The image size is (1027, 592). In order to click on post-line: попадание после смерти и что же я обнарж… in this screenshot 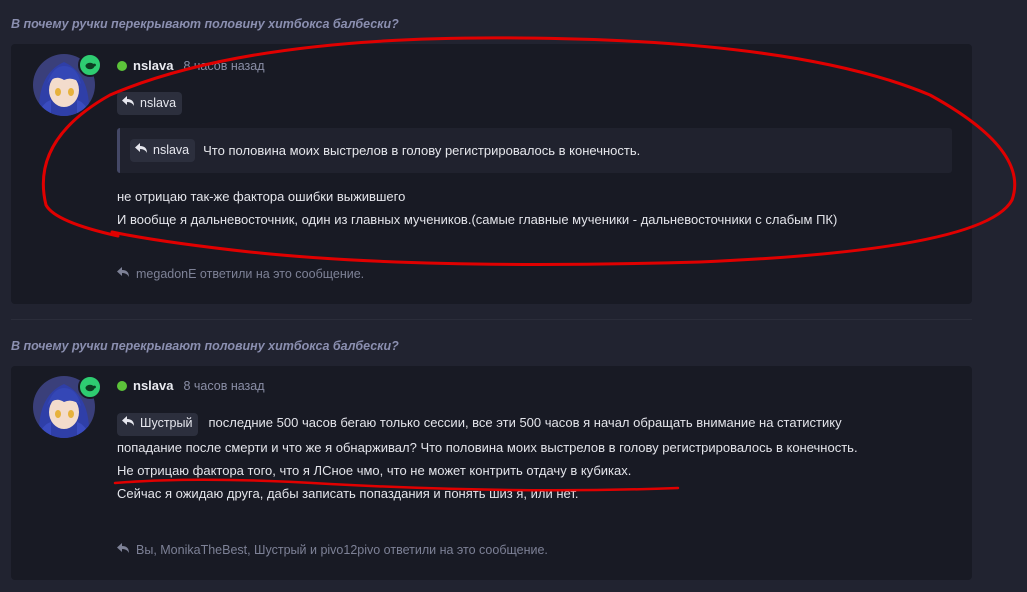, I will do `click(487, 447)`.